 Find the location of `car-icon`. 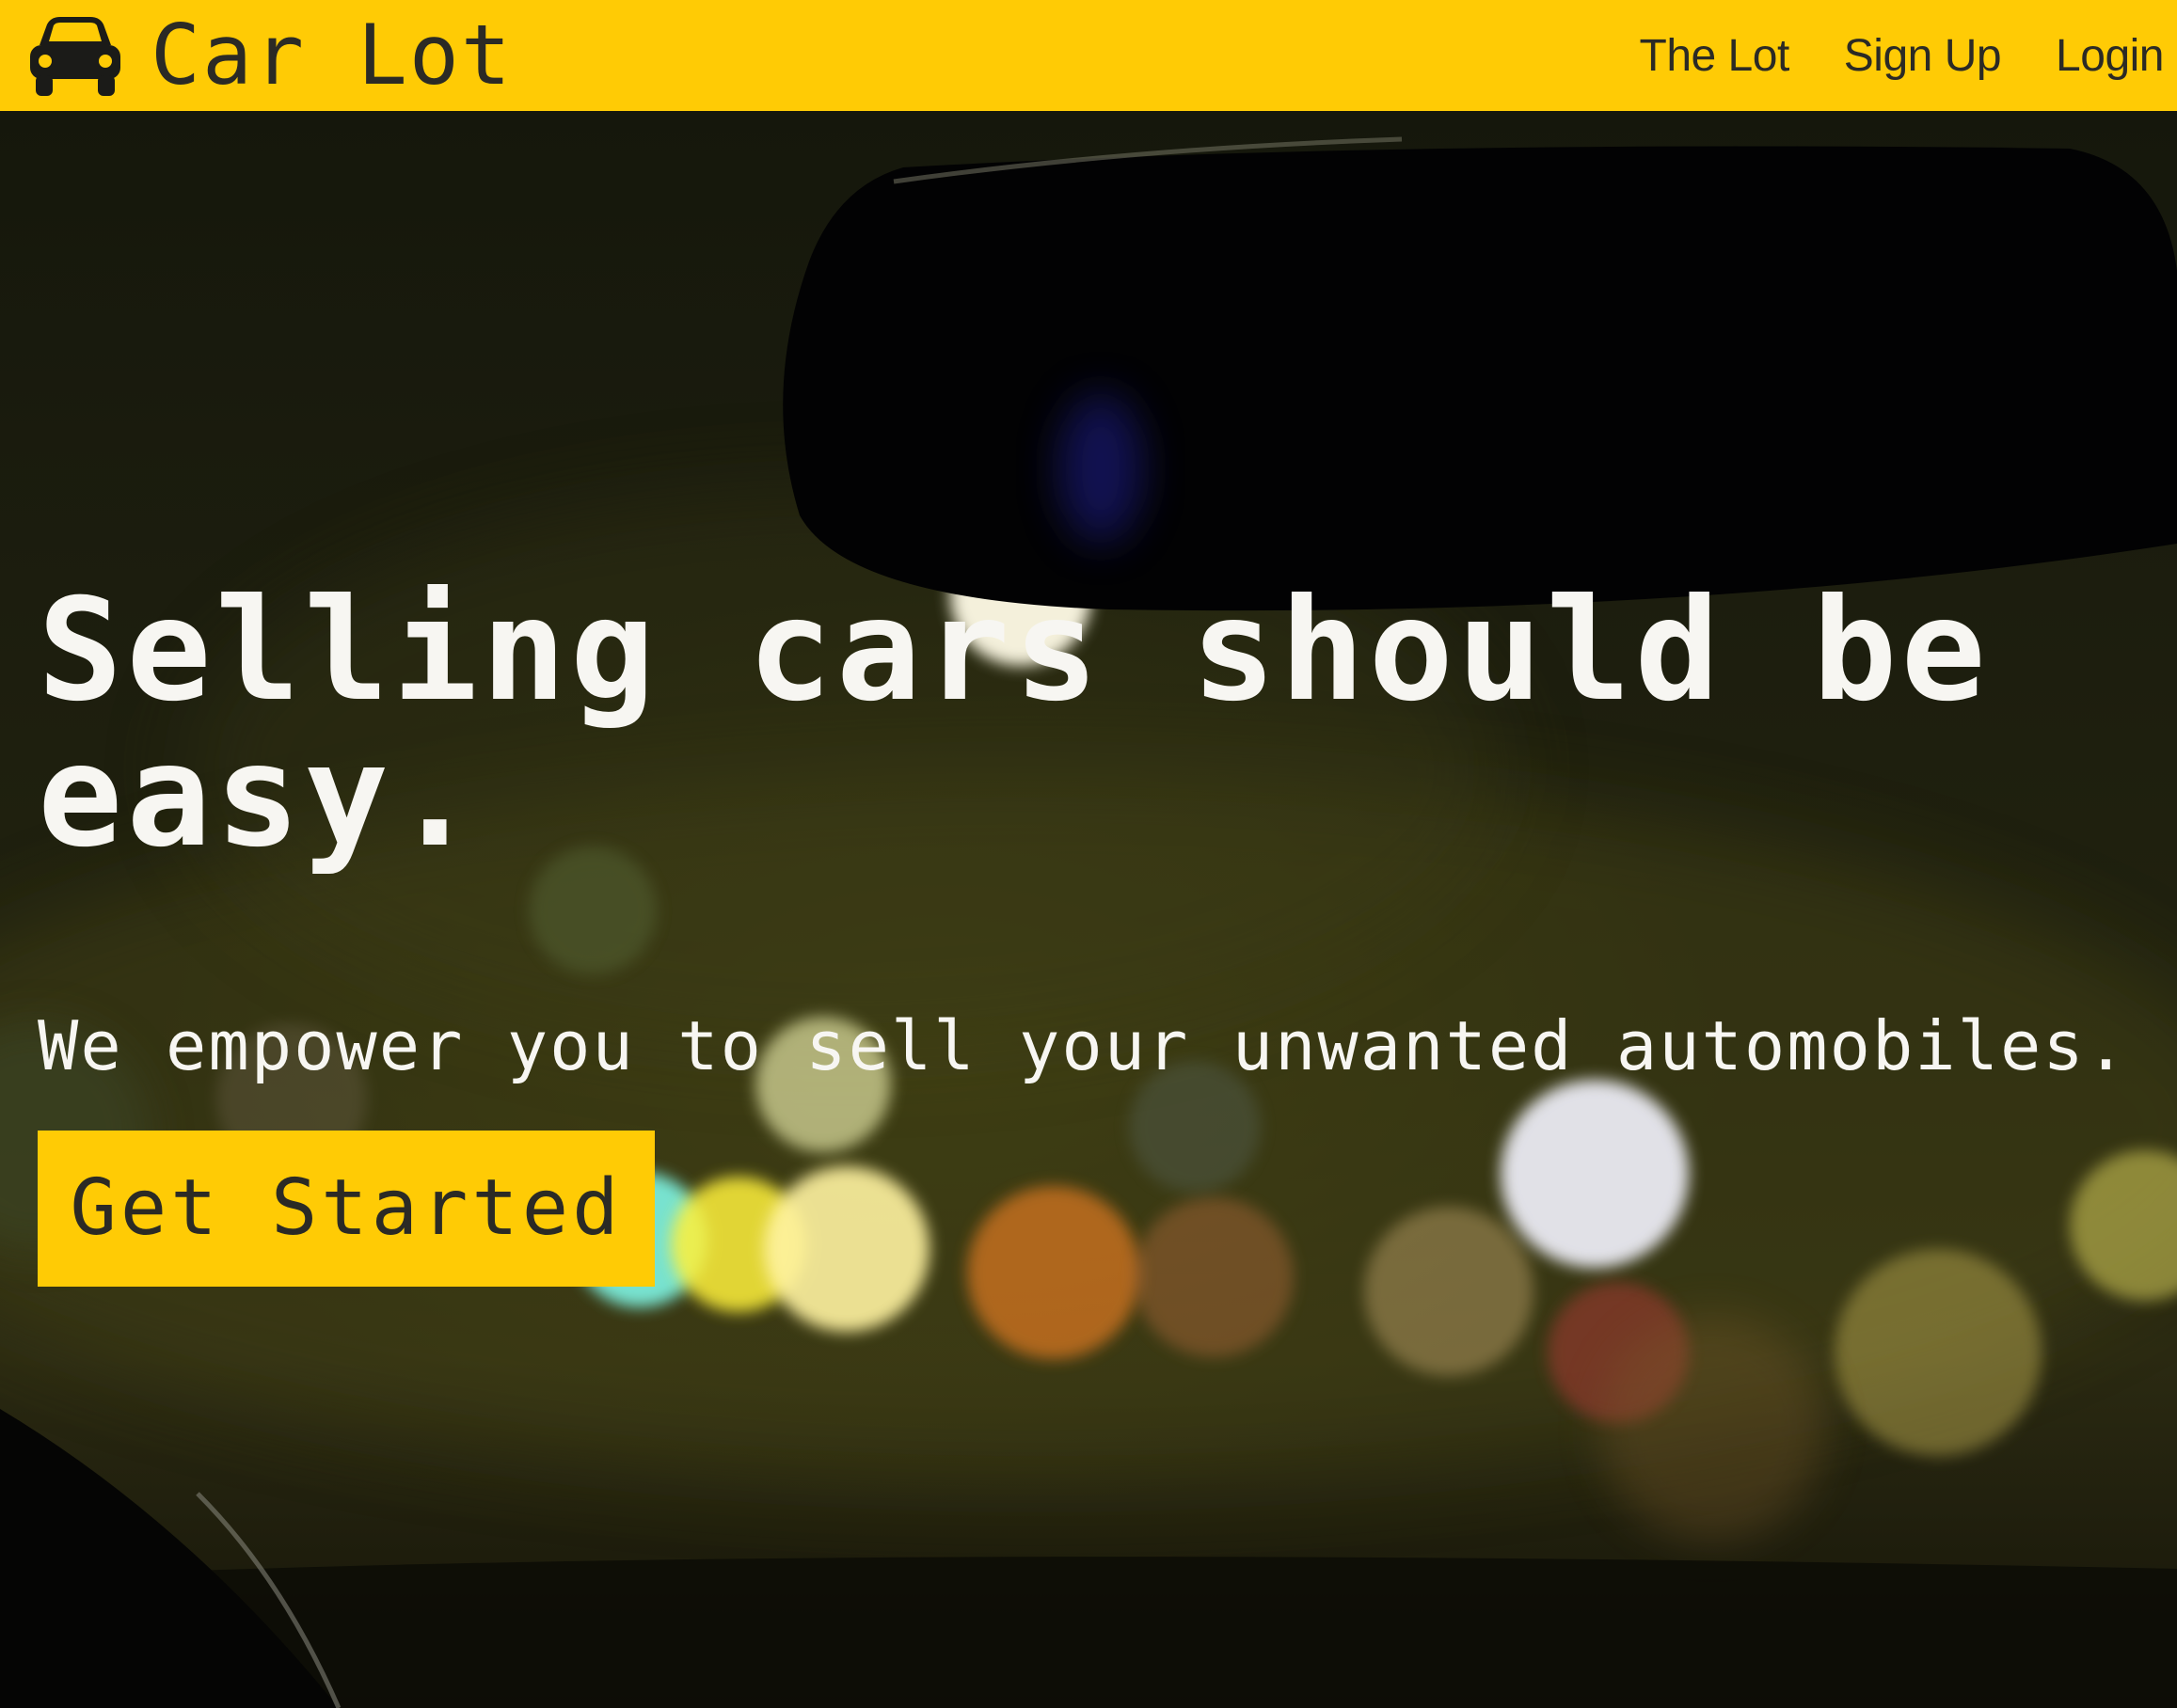

car-icon is located at coordinates (75, 56).